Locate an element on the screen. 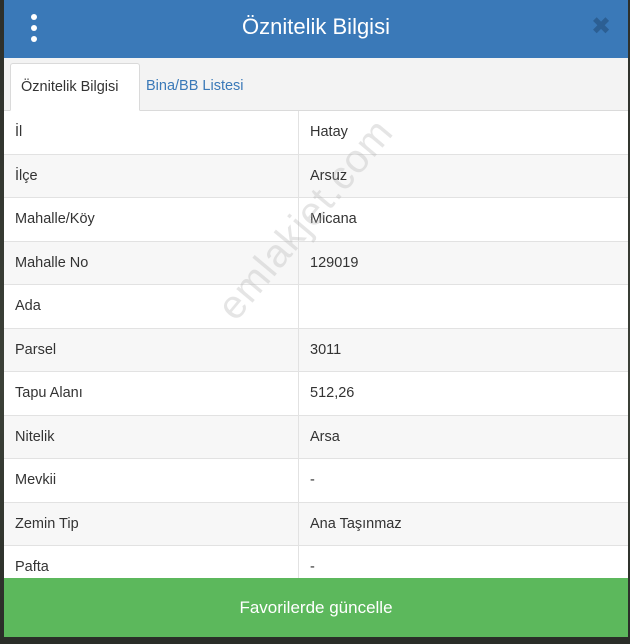  attribute-value: Ana Taşınmaz is located at coordinates (356, 523).